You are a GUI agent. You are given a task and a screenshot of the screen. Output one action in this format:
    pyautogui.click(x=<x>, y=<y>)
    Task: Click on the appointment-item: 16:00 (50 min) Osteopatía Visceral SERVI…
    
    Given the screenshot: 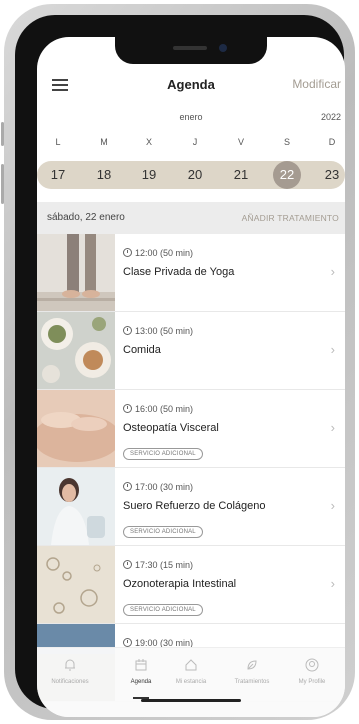 What is the action you would take?
    pyautogui.click(x=191, y=429)
    